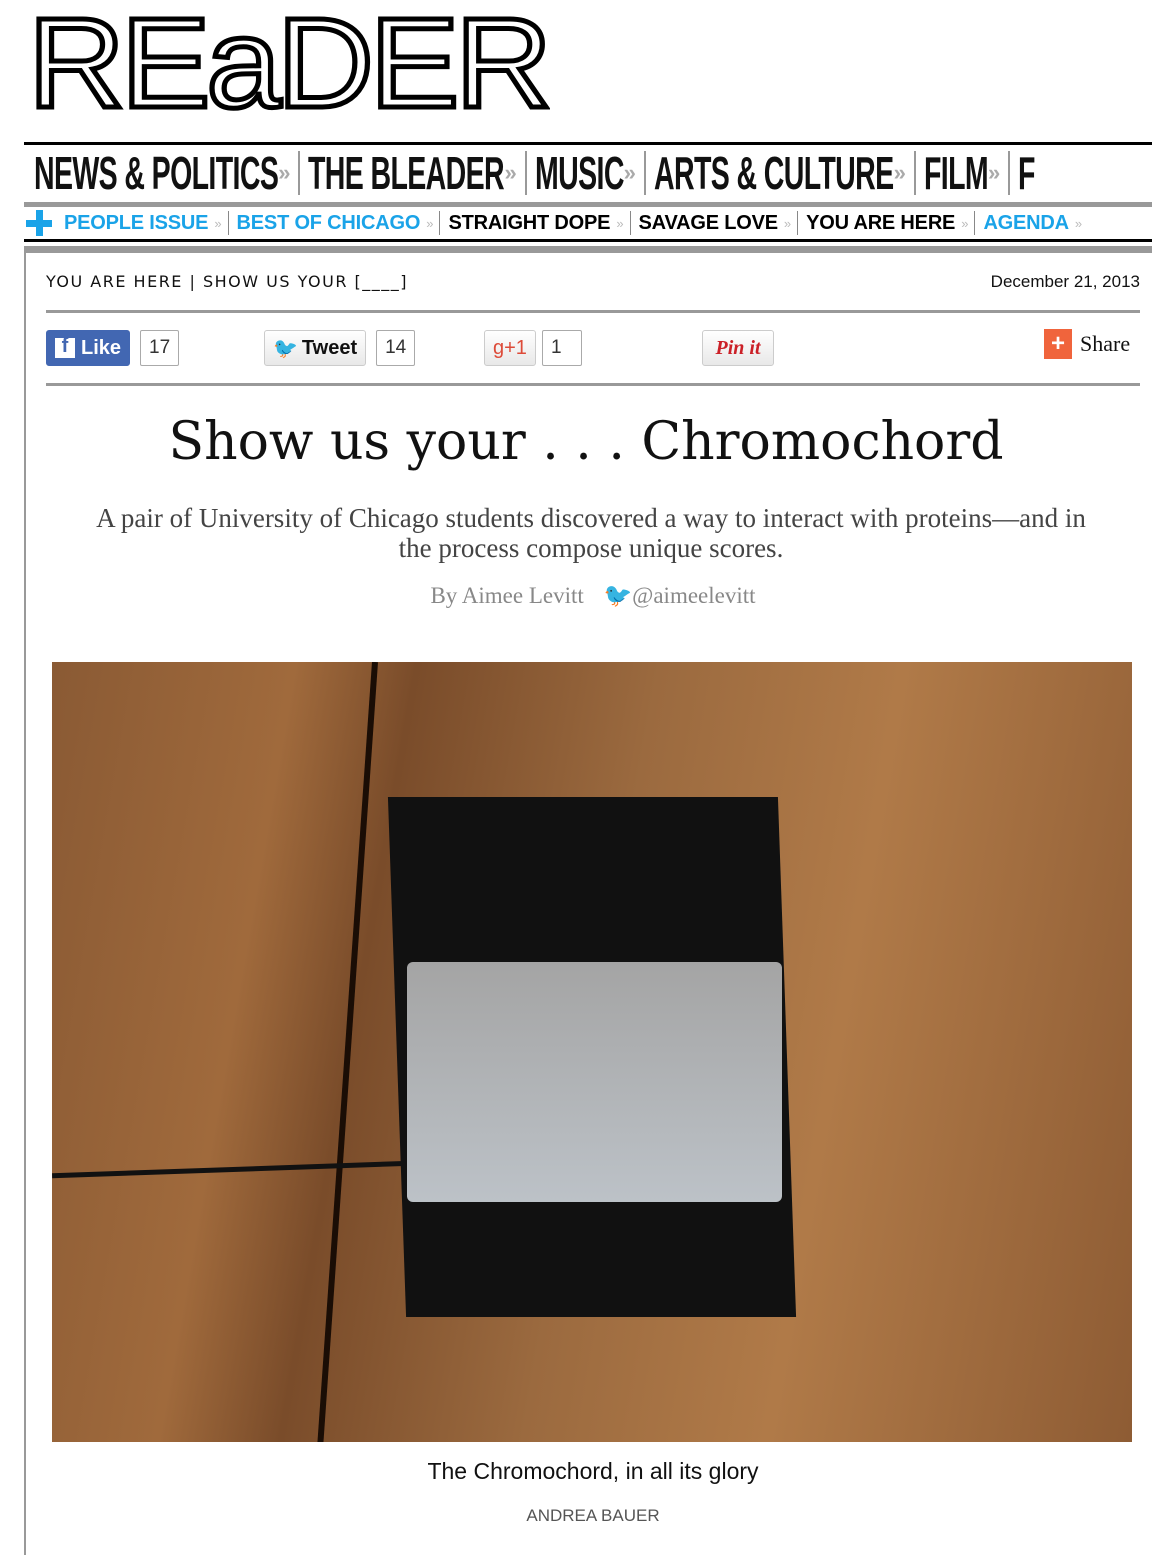 This screenshot has width=1152, height=1555. Describe the element at coordinates (586, 442) in the screenshot. I see `article-title: Show us your . . . Chromochord` at that location.